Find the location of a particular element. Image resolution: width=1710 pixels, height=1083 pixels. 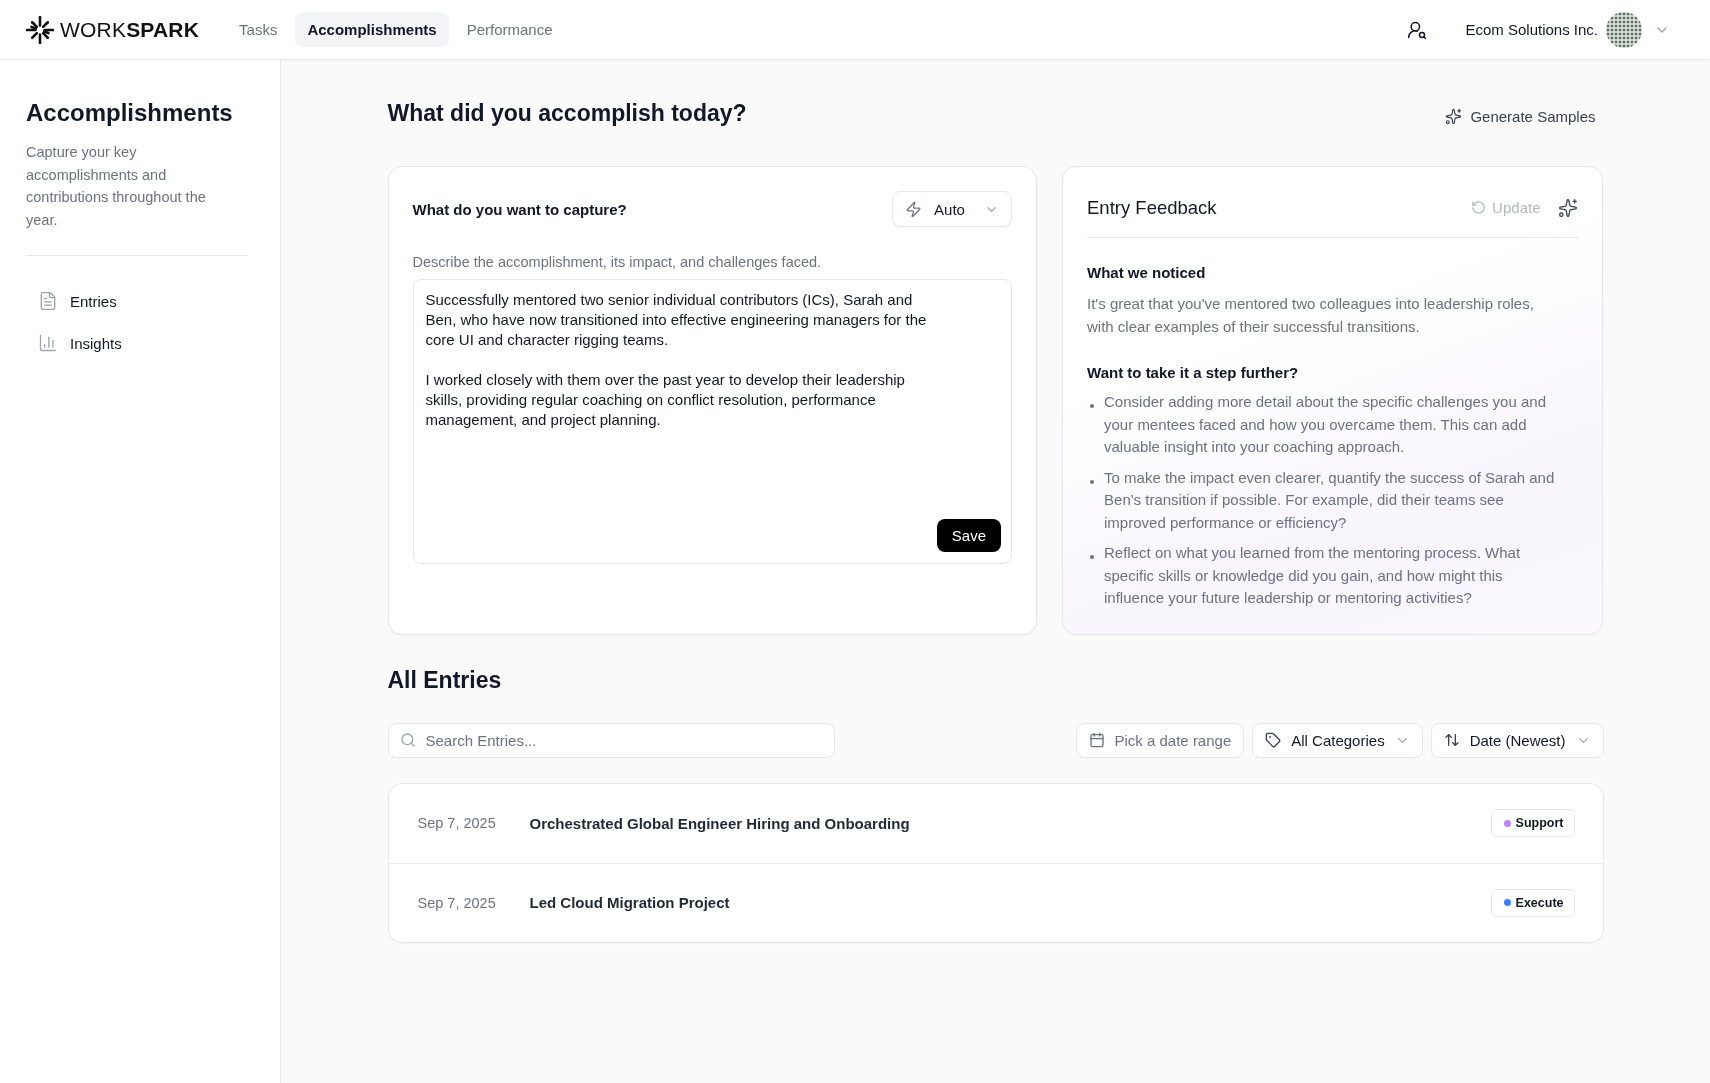

user-search-icon is located at coordinates (1417, 29).